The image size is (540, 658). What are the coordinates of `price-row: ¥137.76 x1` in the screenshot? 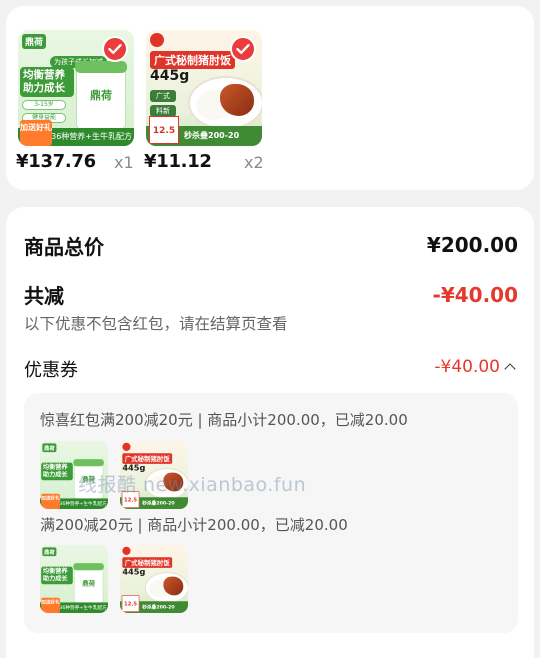 It's located at (86, 162).